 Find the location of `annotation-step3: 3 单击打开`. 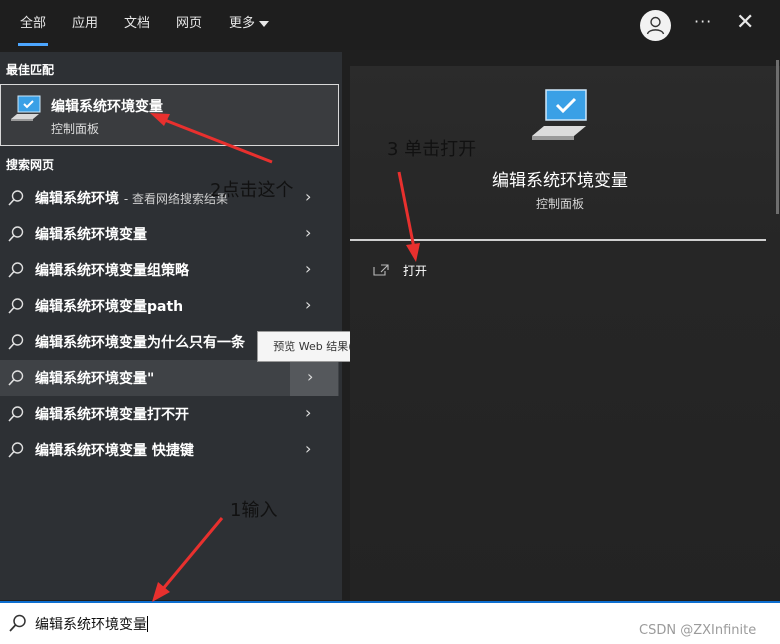

annotation-step3: 3 单击打开 is located at coordinates (432, 149).